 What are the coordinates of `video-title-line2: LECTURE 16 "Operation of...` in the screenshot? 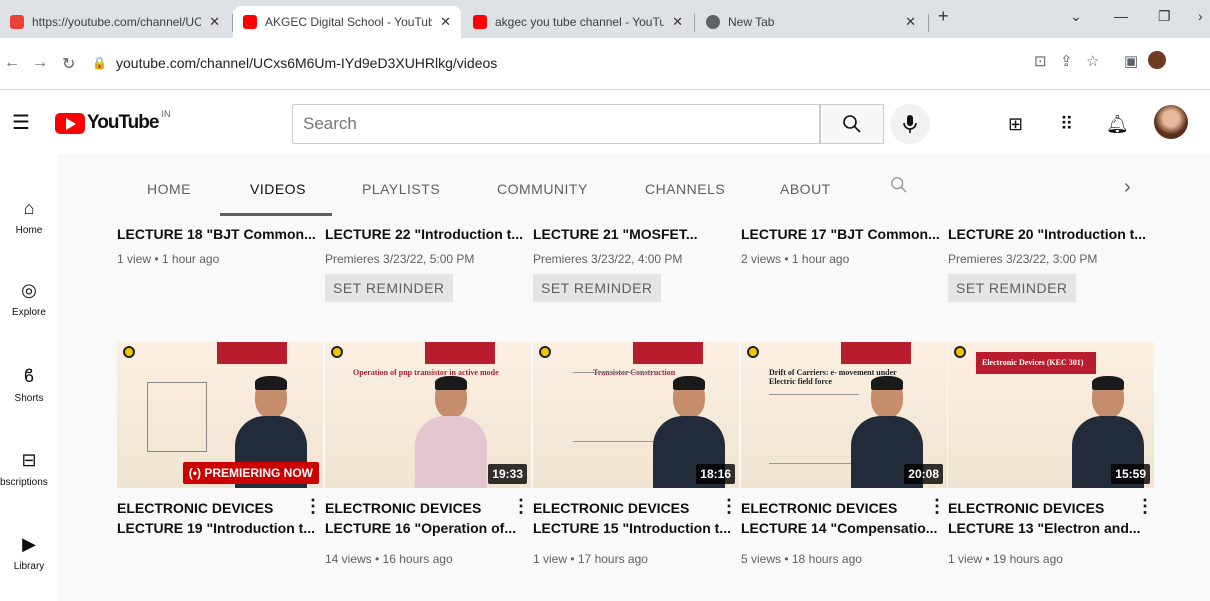 It's located at (429, 528).